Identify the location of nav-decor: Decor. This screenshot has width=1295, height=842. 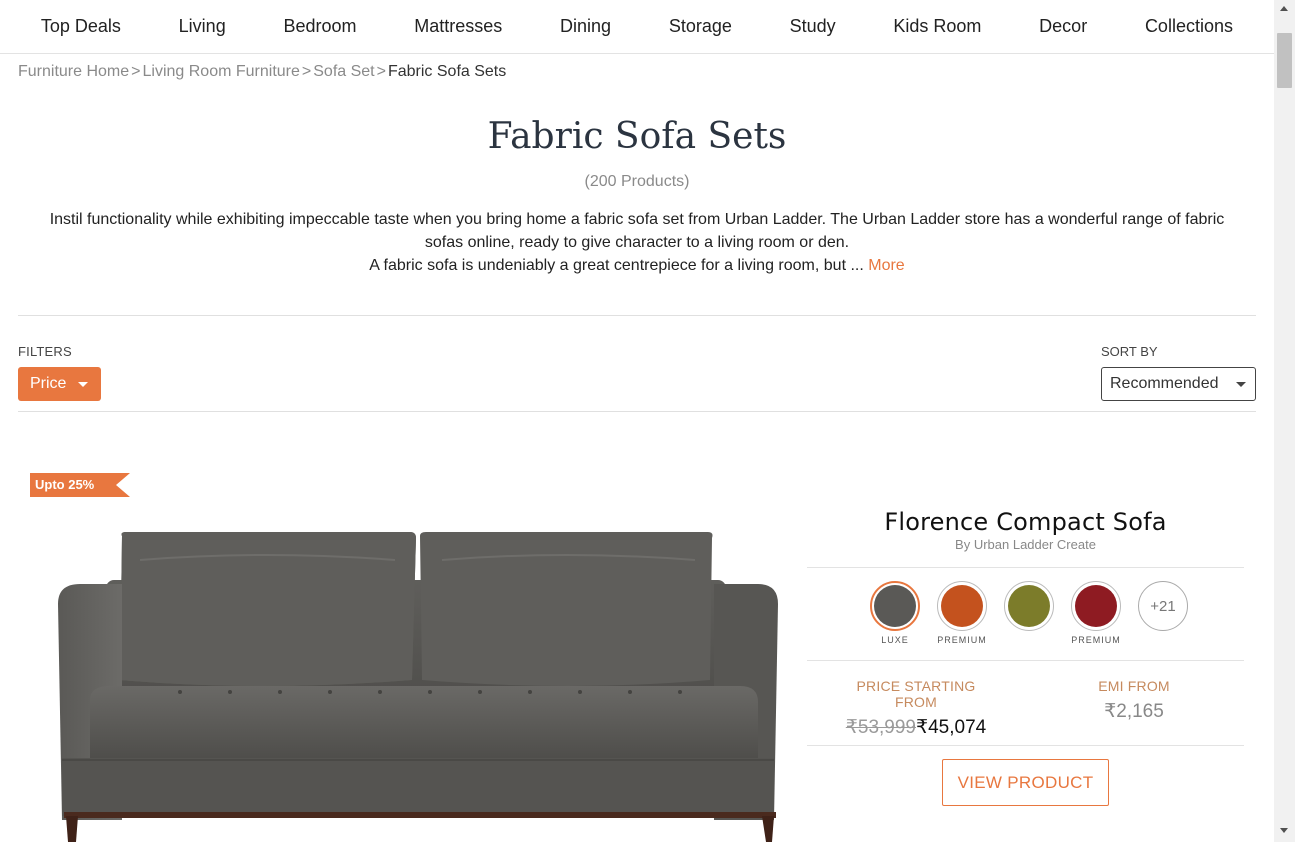
(1063, 26).